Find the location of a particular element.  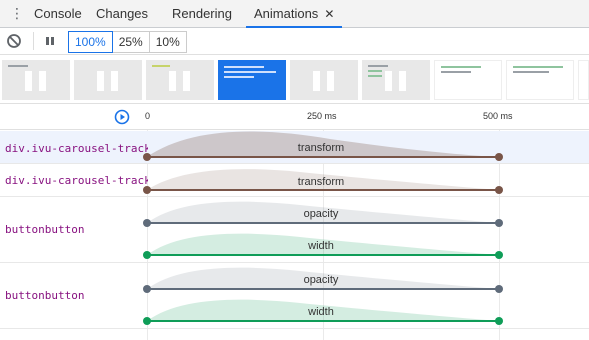

close-tab-icon: ✕ is located at coordinates (329, 14).